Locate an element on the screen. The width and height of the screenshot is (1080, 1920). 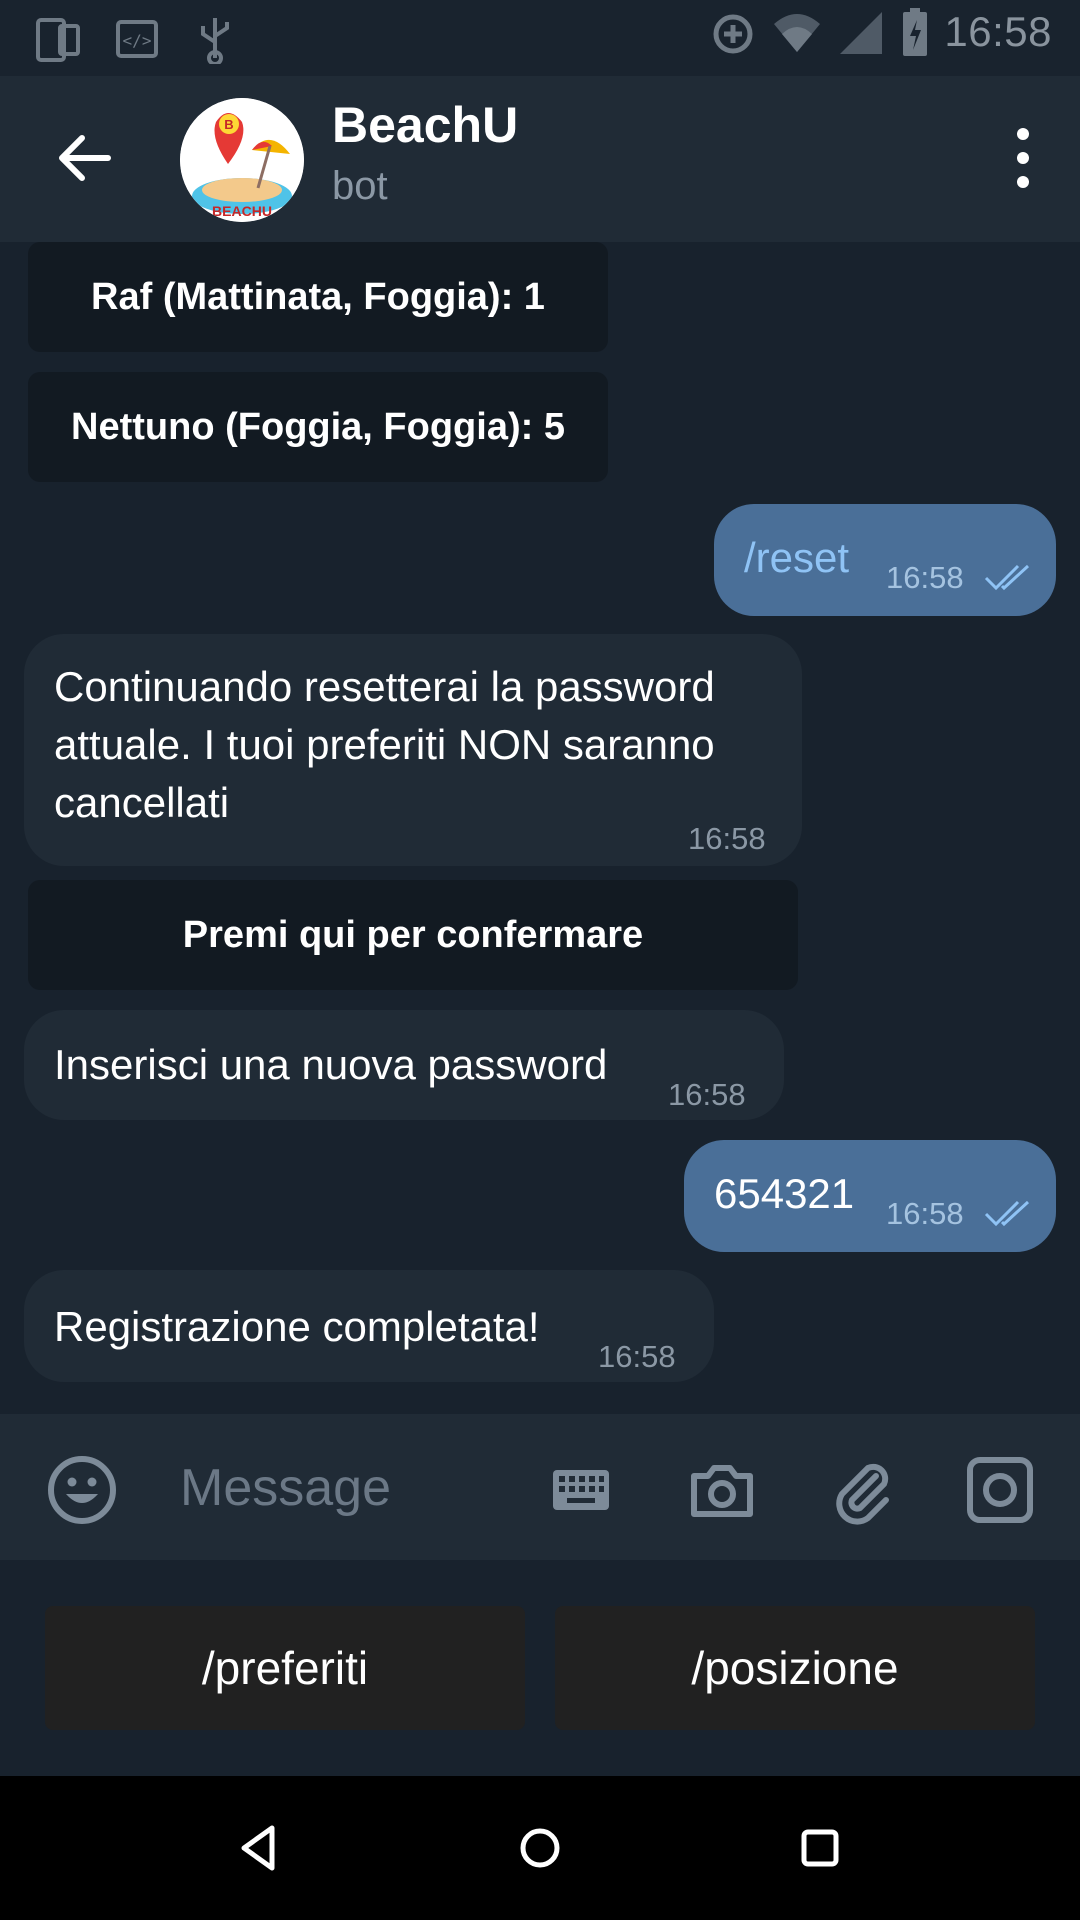
back-arrow-icon is located at coordinates (84, 158).